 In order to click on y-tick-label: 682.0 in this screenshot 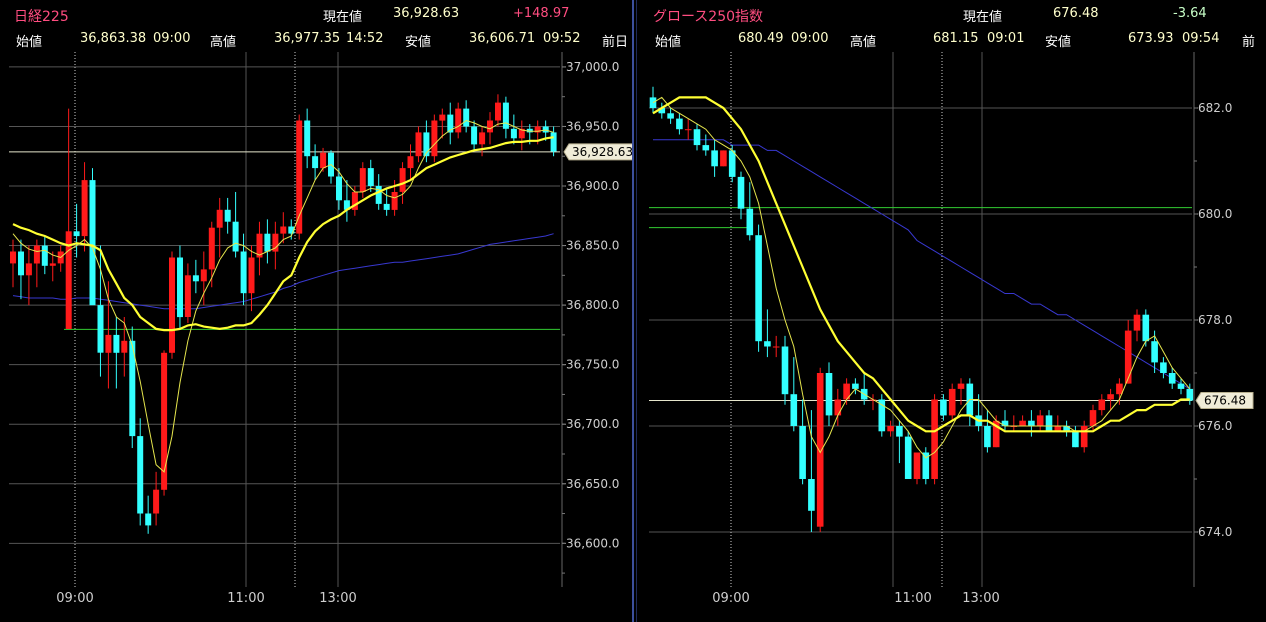, I will do `click(1215, 108)`.